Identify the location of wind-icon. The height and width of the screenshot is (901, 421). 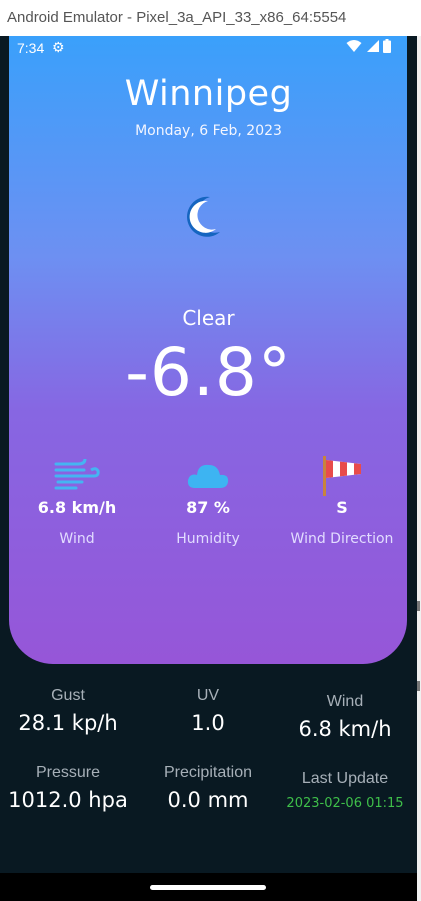
(77, 474).